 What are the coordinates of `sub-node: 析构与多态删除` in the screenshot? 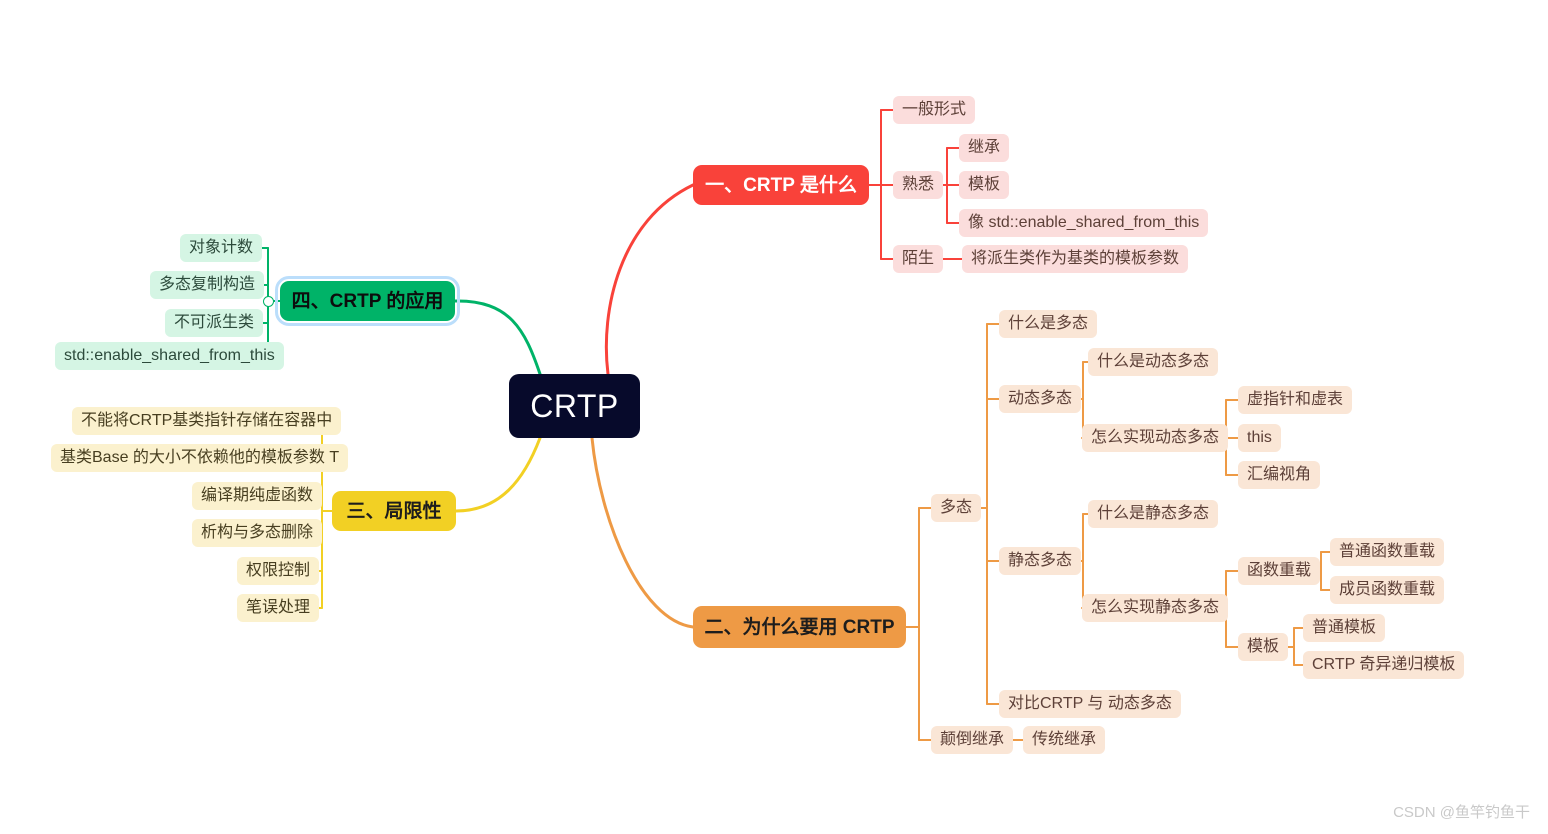 It's located at (257, 533).